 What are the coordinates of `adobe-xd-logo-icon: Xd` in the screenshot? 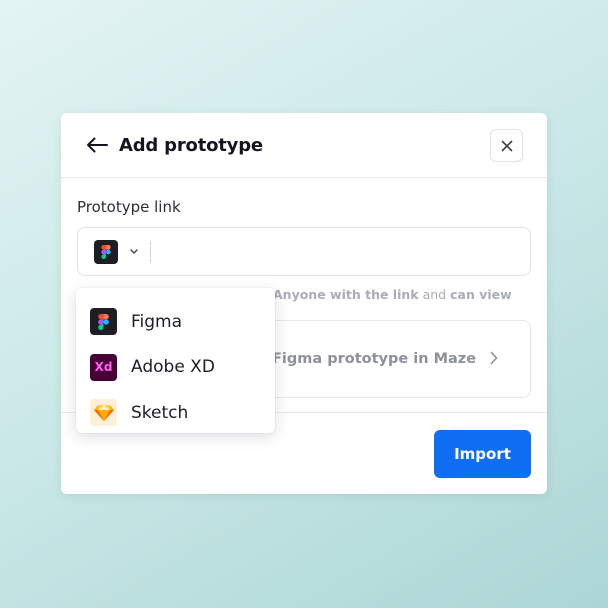 It's located at (103, 367).